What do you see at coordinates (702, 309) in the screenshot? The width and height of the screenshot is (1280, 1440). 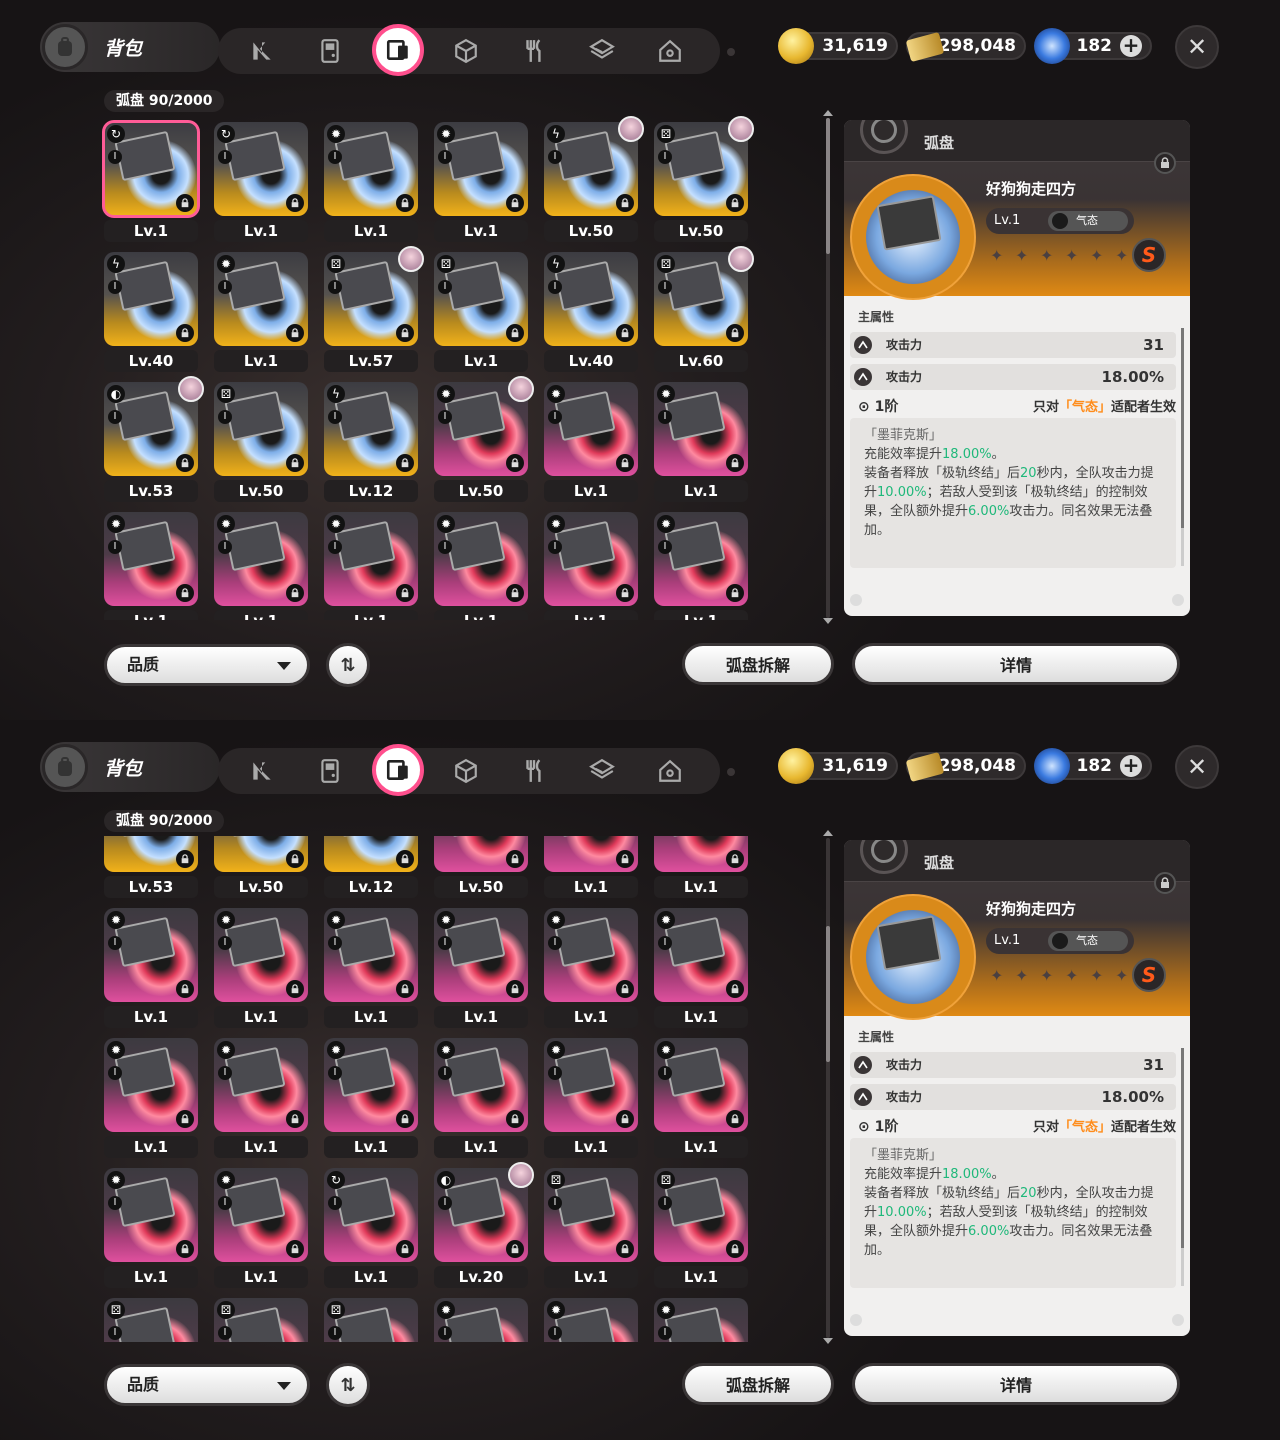 I see `disc-card: ⚄ I Lv.60` at bounding box center [702, 309].